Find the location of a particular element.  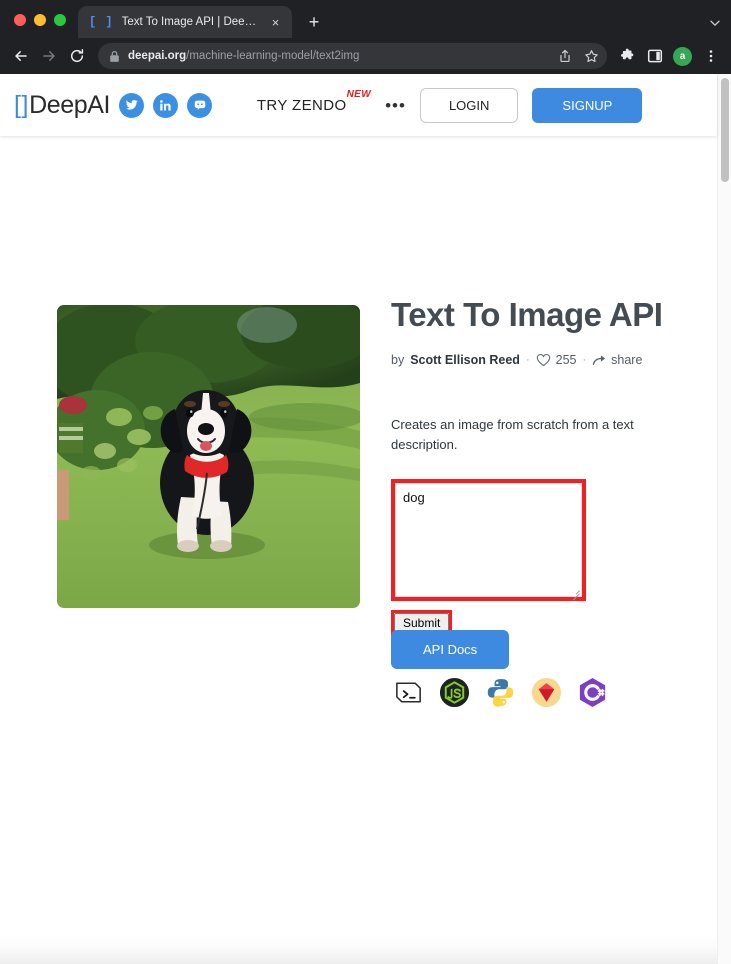

like-count: 255 is located at coordinates (566, 359).